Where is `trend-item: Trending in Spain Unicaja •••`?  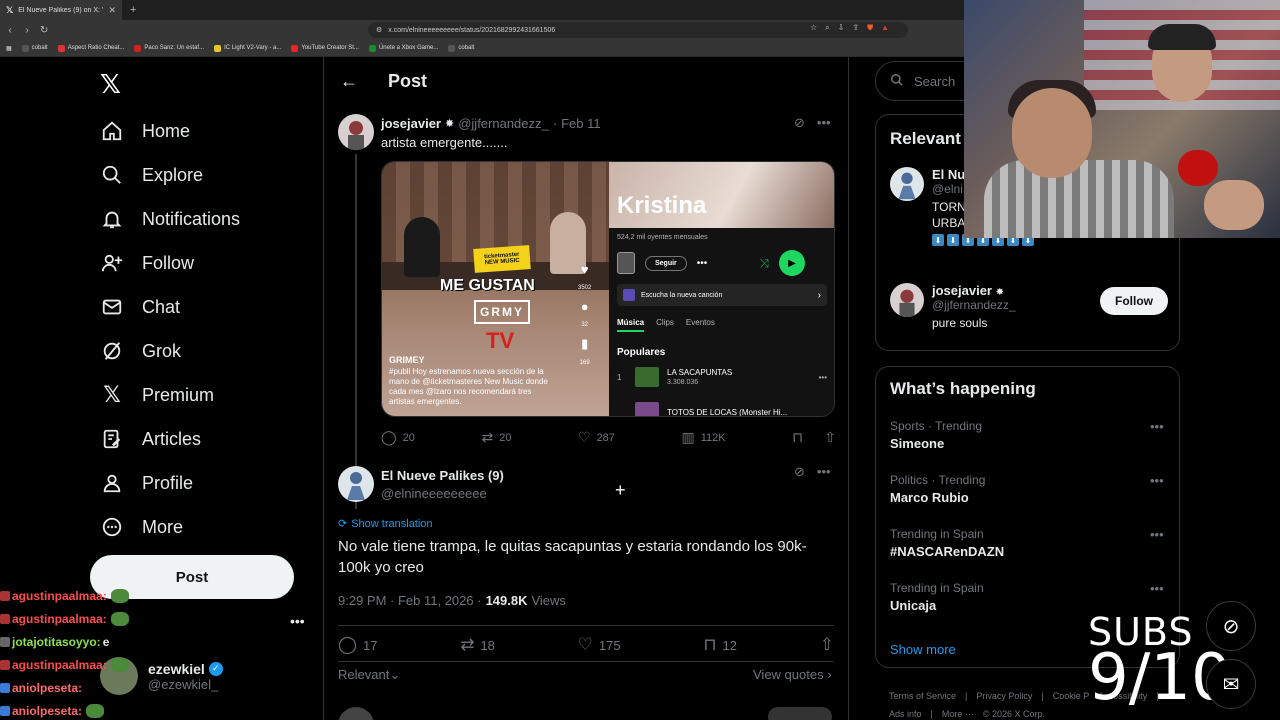
trend-item: Trending in Spain Unicaja ••• is located at coordinates (1030, 597).